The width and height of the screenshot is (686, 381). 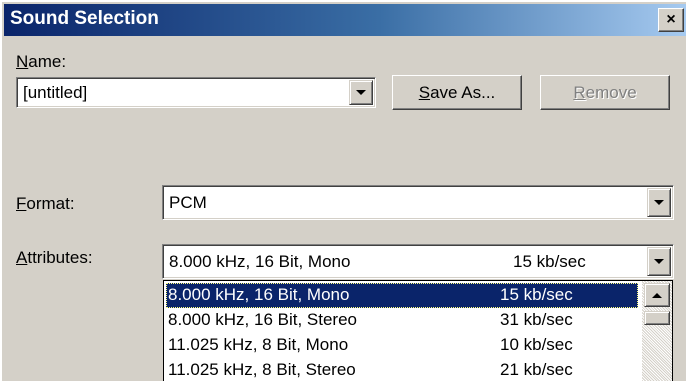 I want to click on close-icon: ×, so click(x=671, y=19).